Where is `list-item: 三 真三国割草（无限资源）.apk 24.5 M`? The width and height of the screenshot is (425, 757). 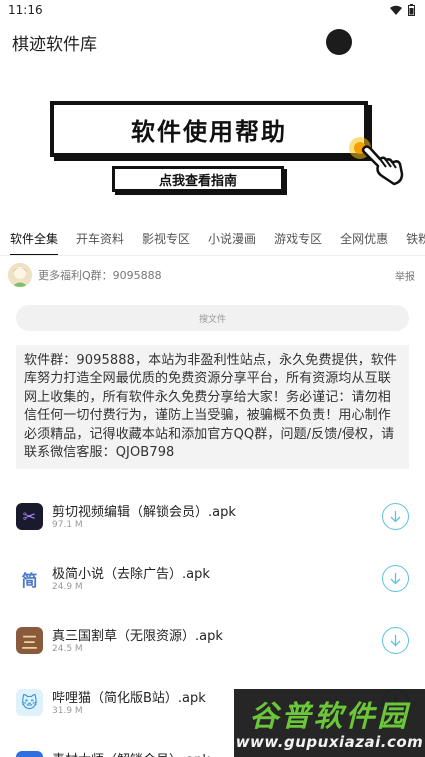
list-item: 三 真三国割草（无限资源）.apk 24.5 M is located at coordinates (212, 639).